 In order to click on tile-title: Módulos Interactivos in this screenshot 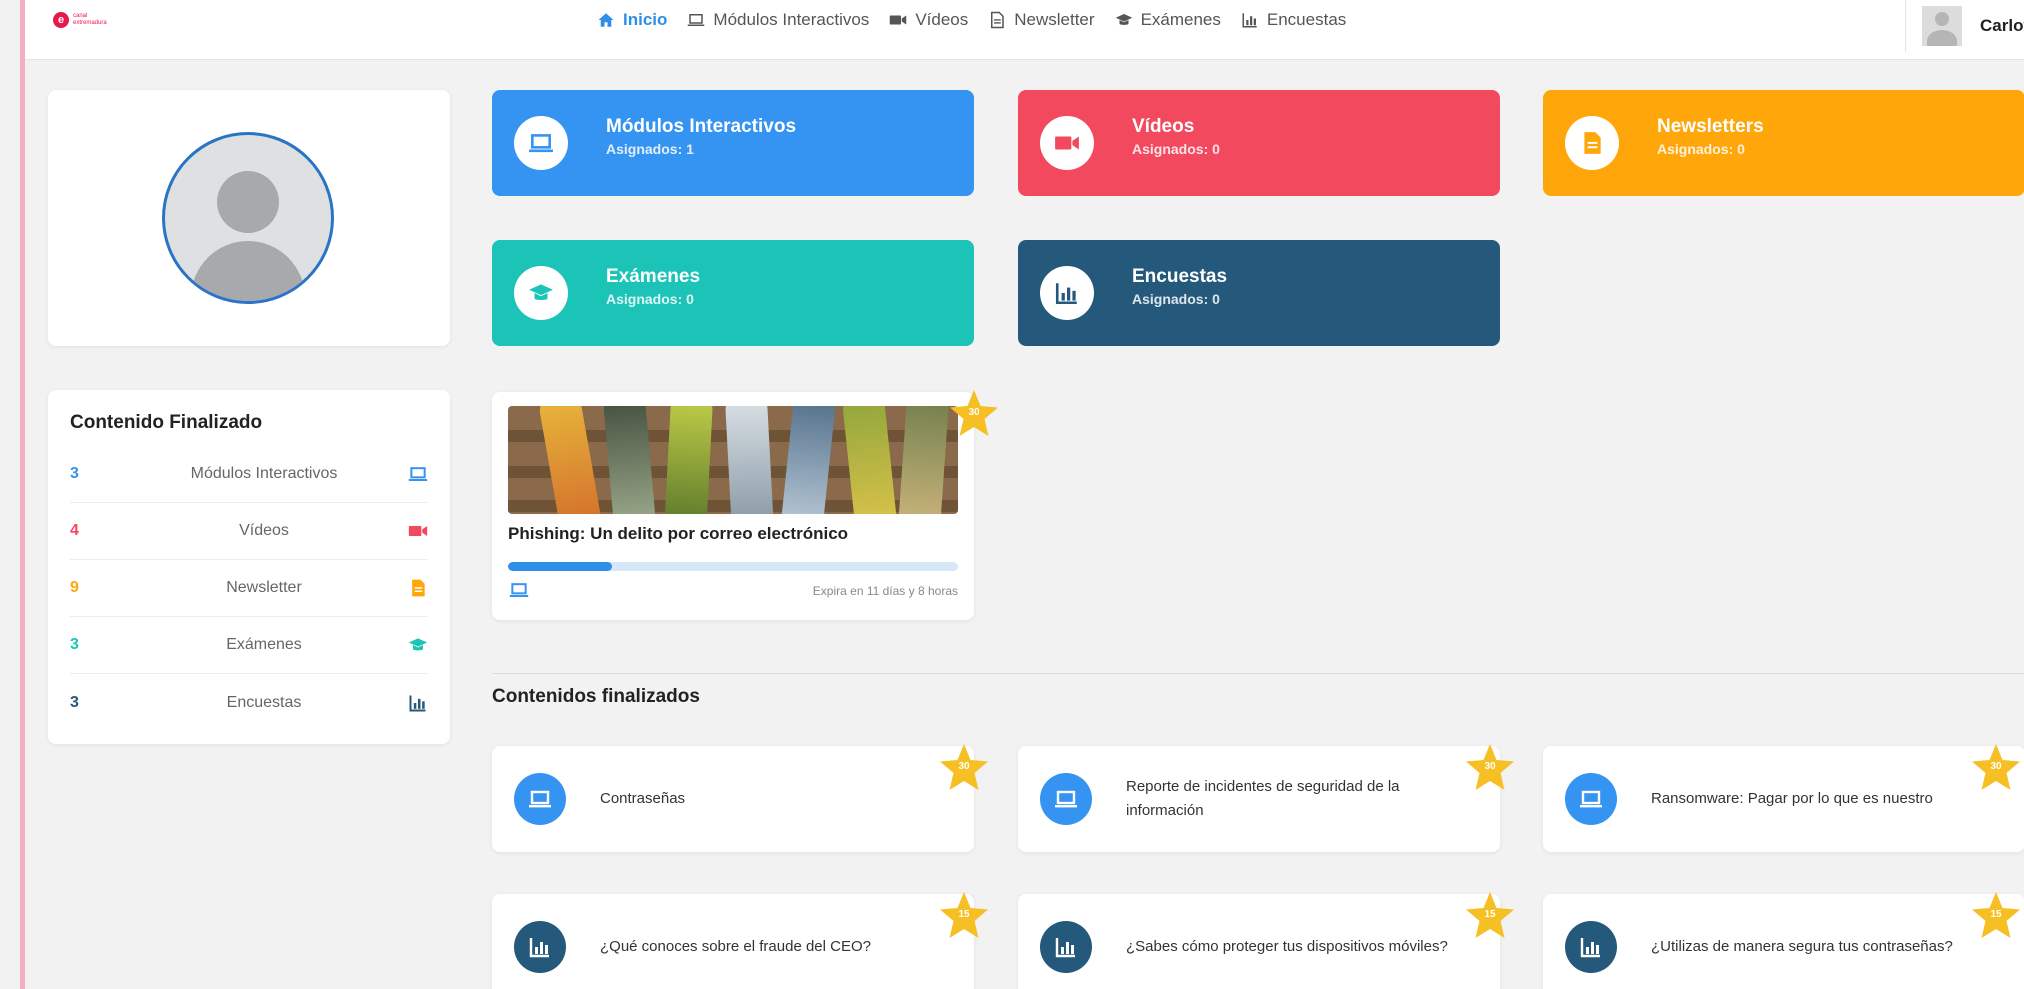, I will do `click(701, 126)`.